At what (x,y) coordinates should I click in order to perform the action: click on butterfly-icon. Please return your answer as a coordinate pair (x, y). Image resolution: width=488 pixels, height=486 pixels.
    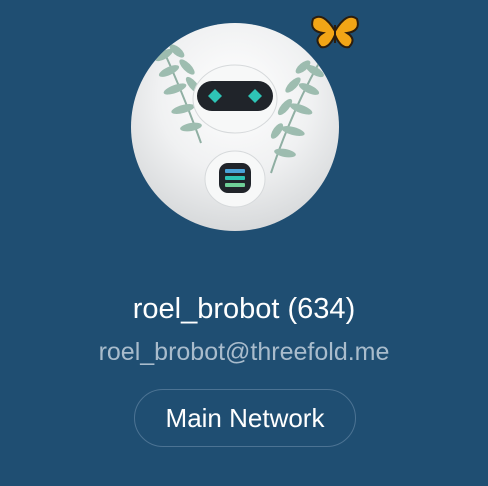
    Looking at the image, I should click on (335, 32).